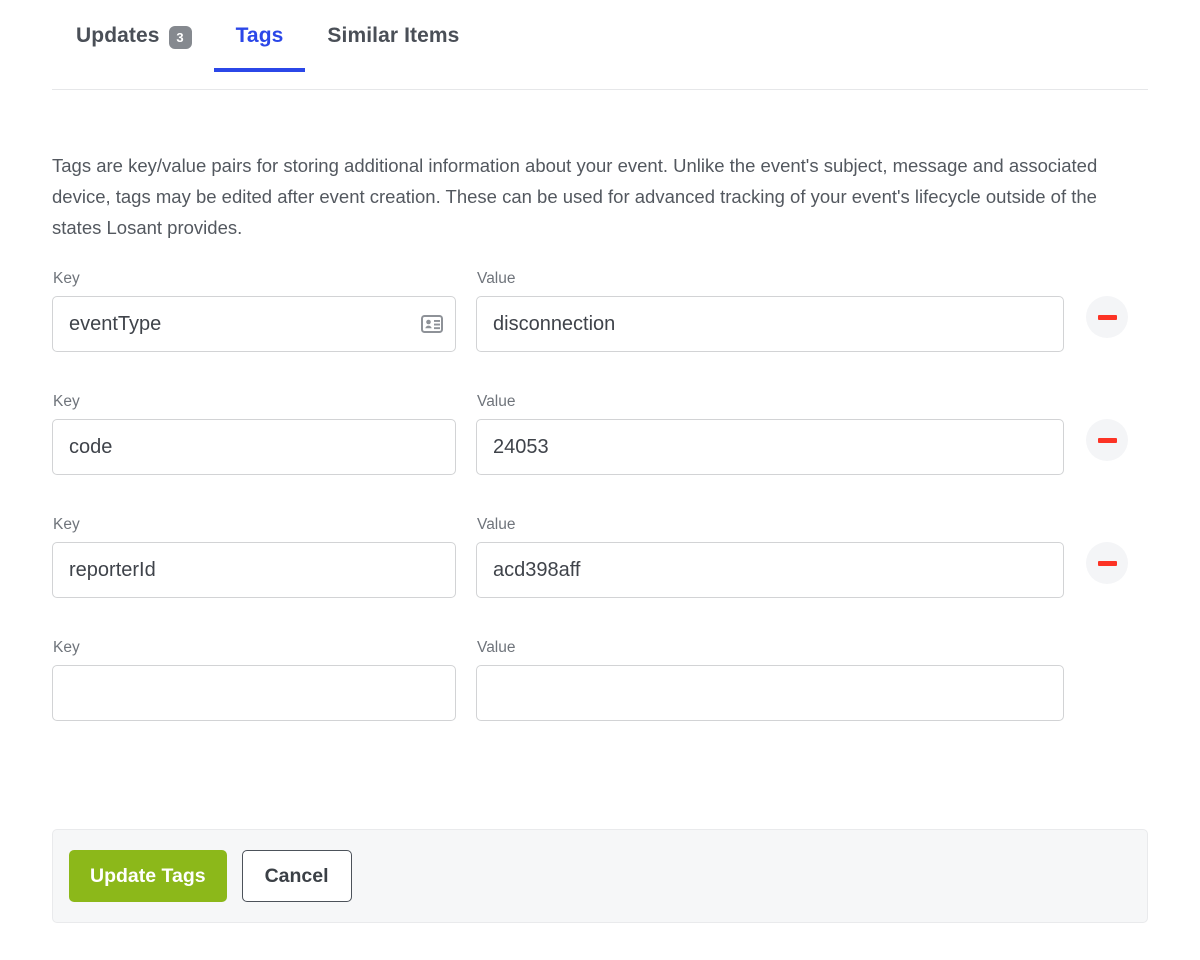  What do you see at coordinates (259, 35) in the screenshot?
I see `tab-tags-label: Tags` at bounding box center [259, 35].